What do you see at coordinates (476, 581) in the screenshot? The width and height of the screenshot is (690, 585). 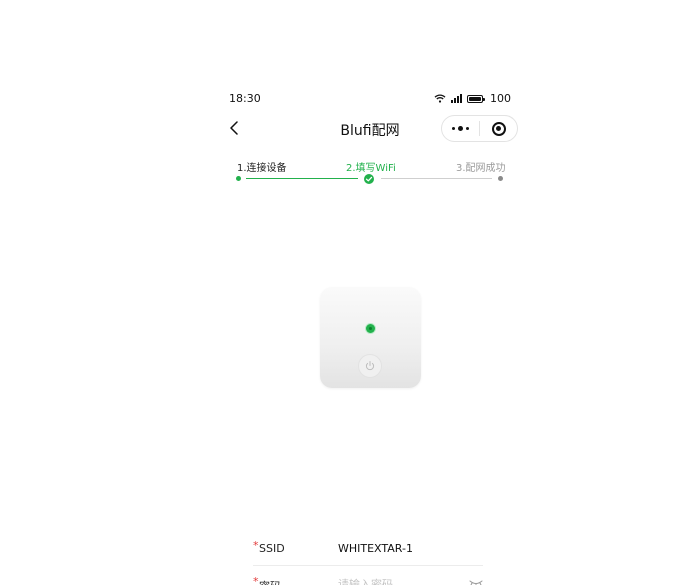 I see `eye-closed-icon` at bounding box center [476, 581].